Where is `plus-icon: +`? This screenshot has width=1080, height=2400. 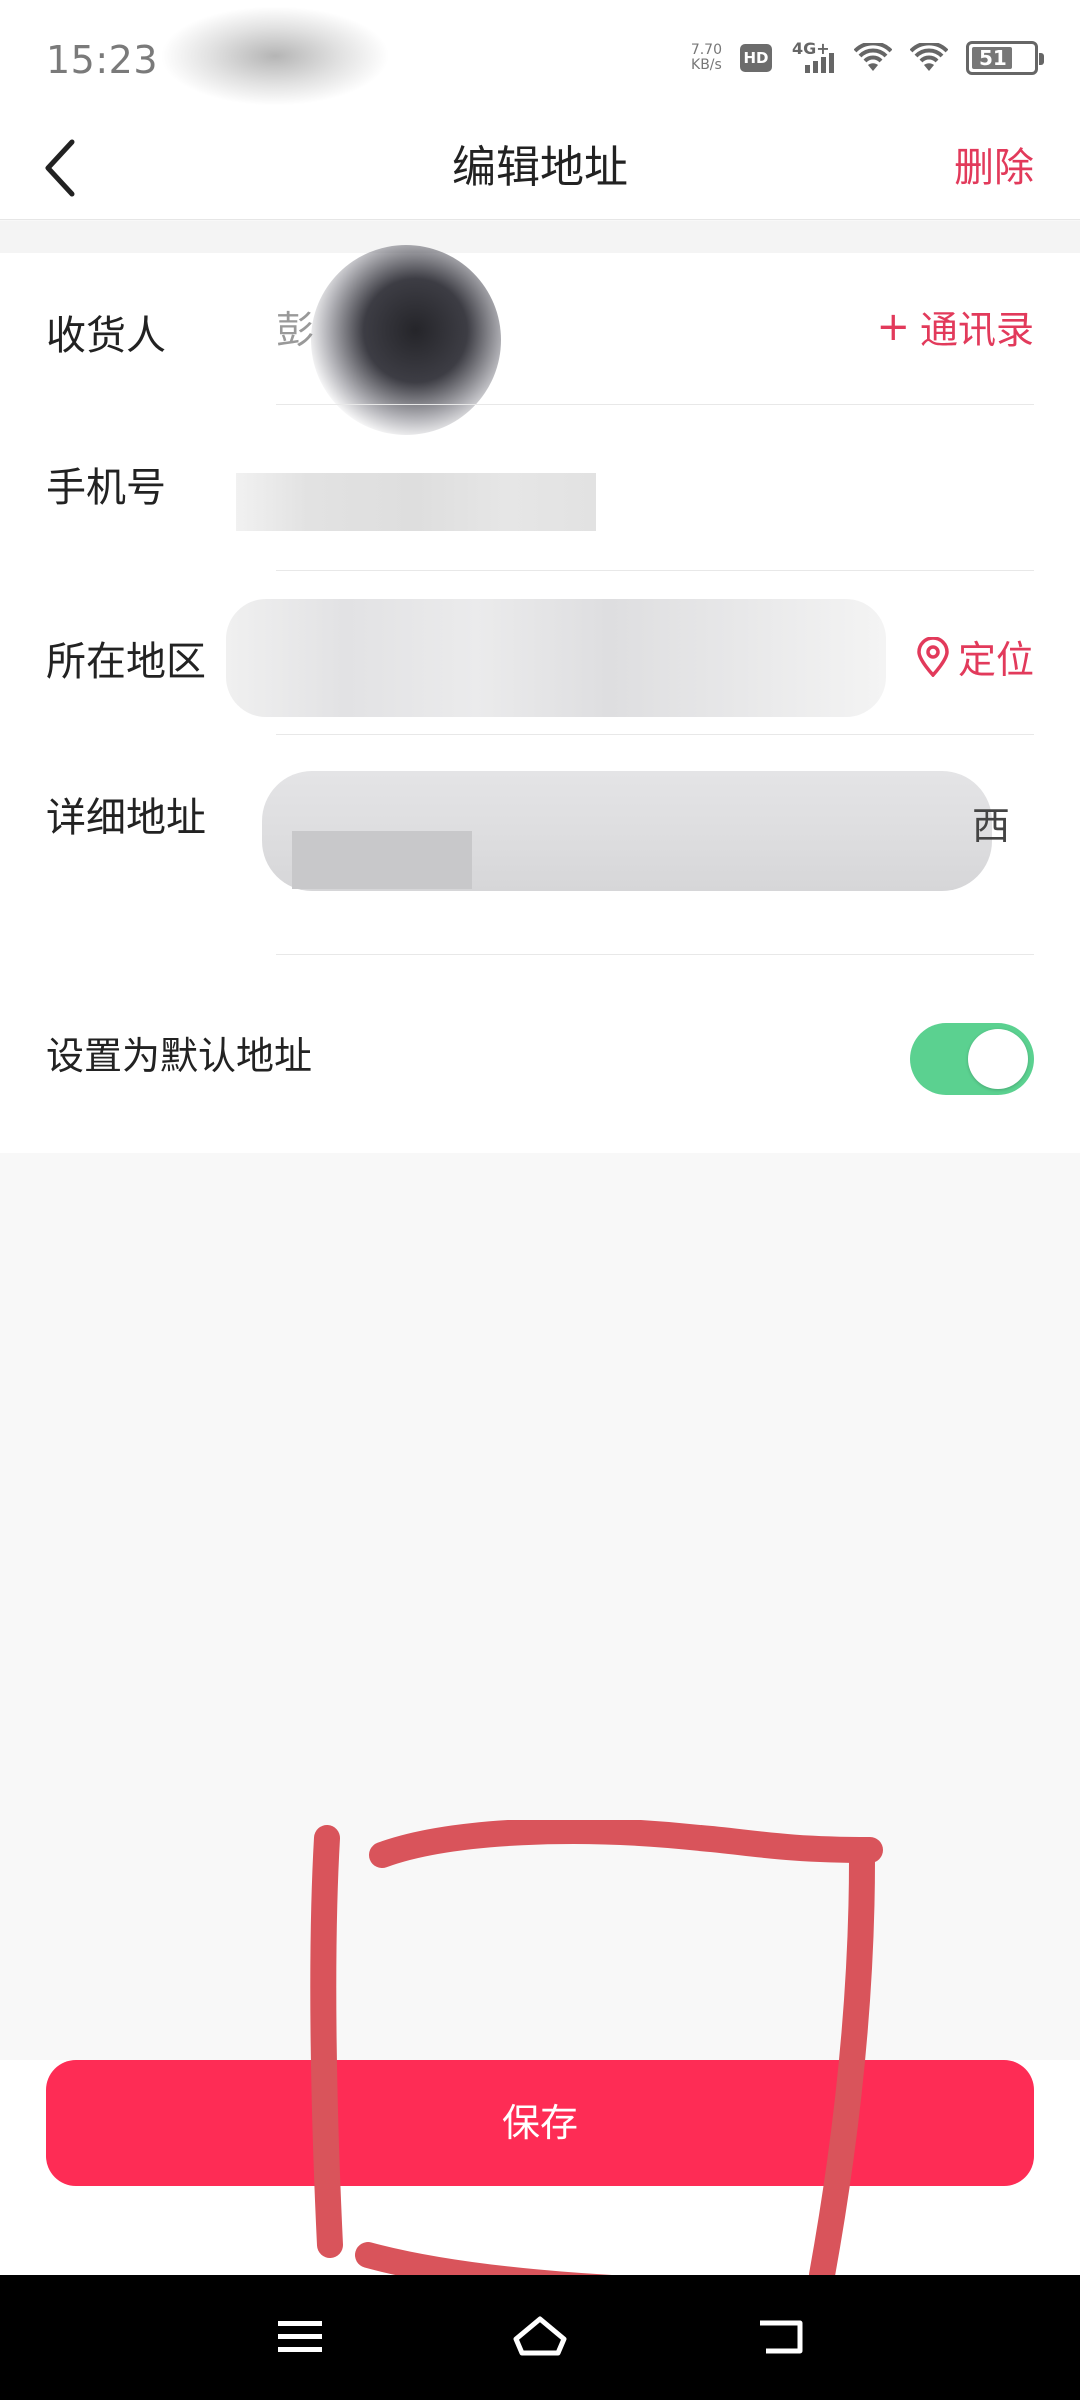
plus-icon: + is located at coordinates (893, 326).